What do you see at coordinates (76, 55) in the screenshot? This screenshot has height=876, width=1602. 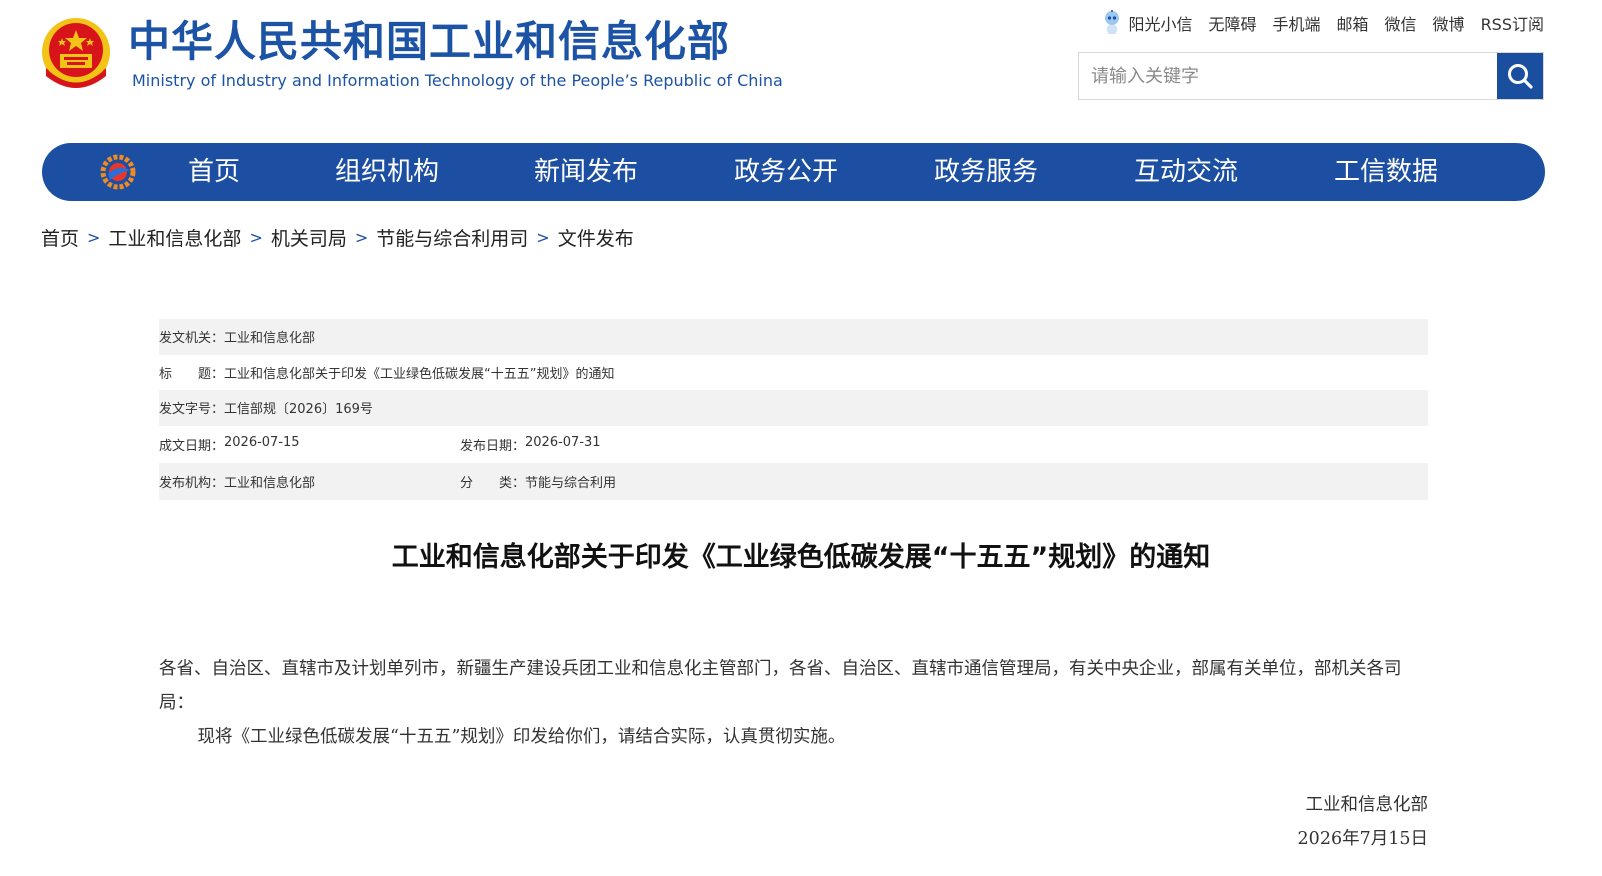 I see `national-emblem-icon` at bounding box center [76, 55].